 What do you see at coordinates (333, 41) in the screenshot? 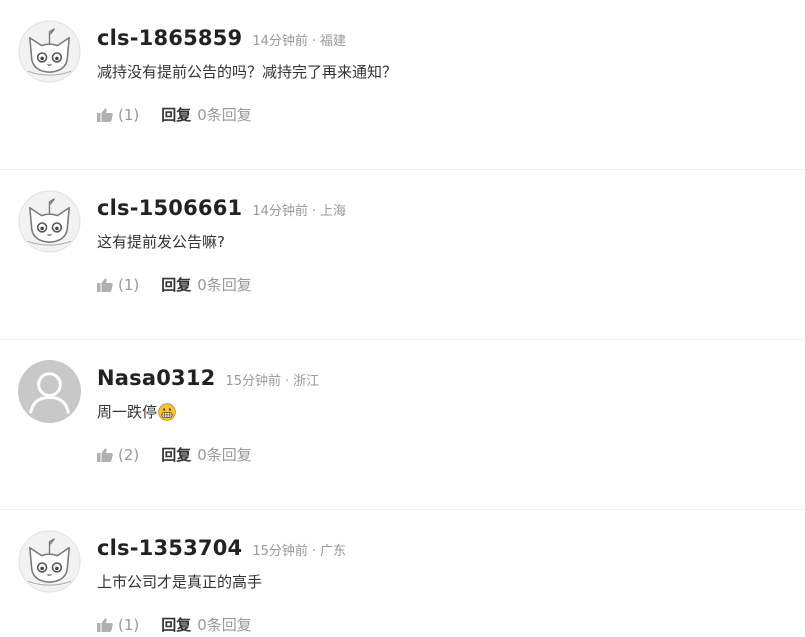
I see `location: 福建` at bounding box center [333, 41].